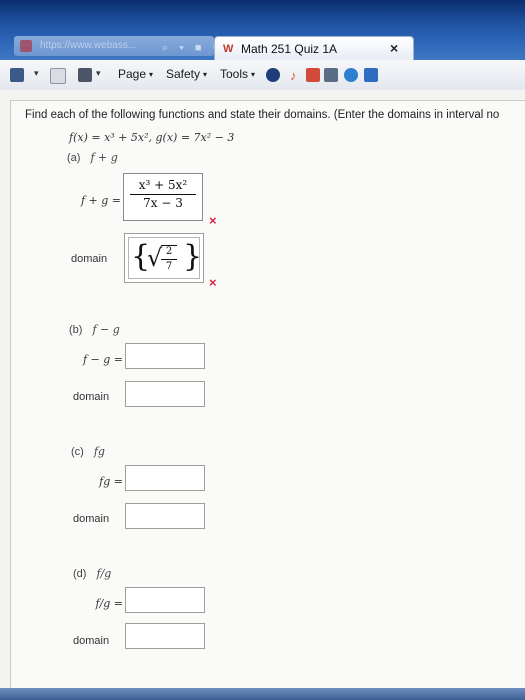 The height and width of the screenshot is (700, 525). What do you see at coordinates (228, 49) in the screenshot?
I see `webassign-icon: W` at bounding box center [228, 49].